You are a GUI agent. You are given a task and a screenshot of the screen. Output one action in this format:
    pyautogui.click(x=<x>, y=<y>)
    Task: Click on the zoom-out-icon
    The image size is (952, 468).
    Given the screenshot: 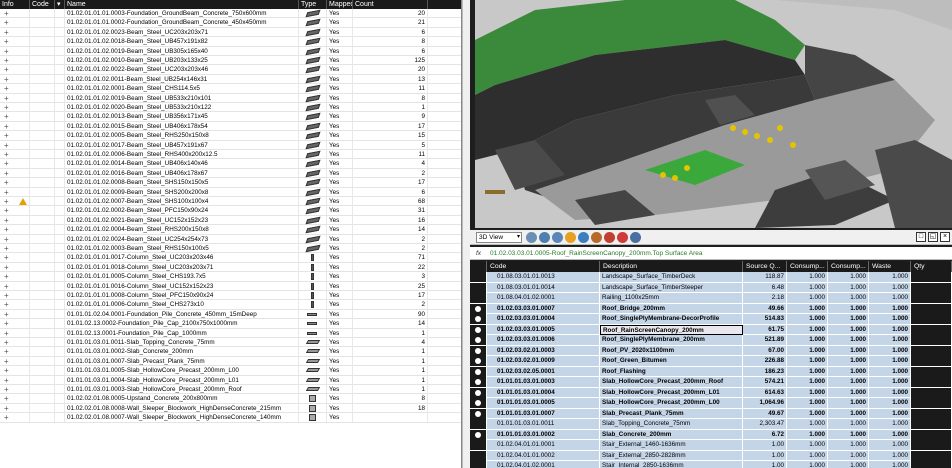 What is the action you would take?
    pyautogui.click(x=557, y=237)
    